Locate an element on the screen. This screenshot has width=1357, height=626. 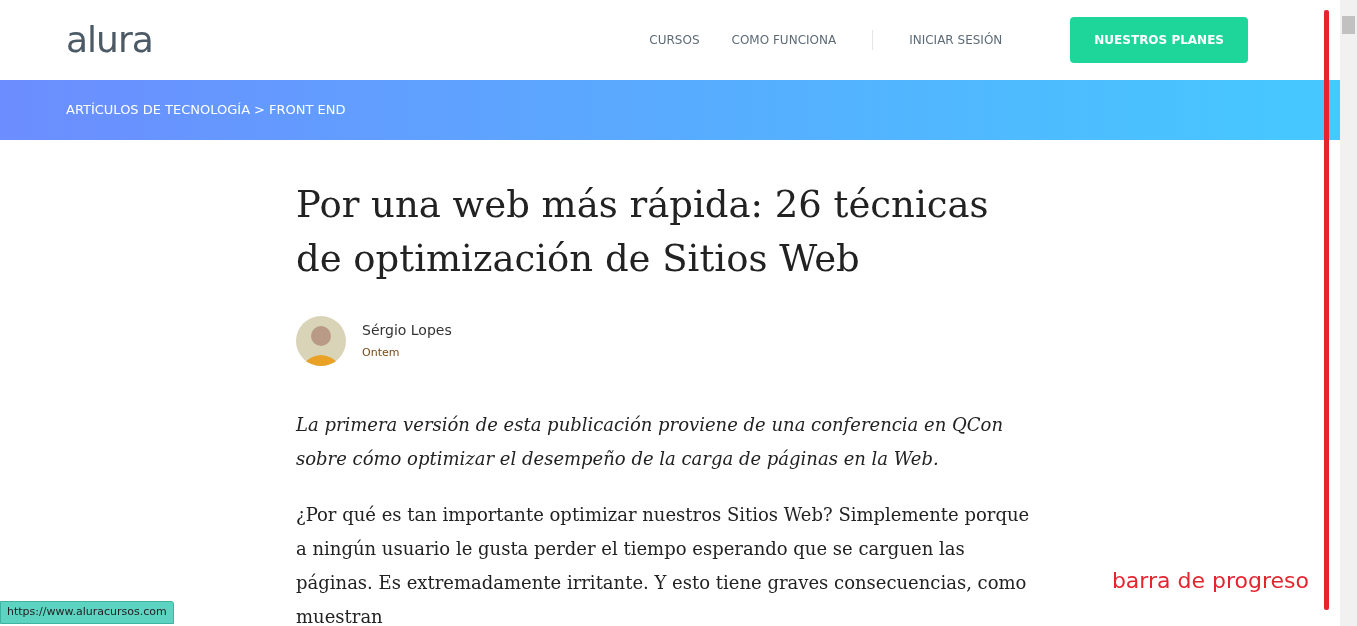
paragraph: ¿Por qué es tan importante optimizar nuestros Sitios Web? Simplemente porque a ningún usuario le gusta perder el tiempo esperando que se carguen las páginas. Es extremadamente irritante. Y esto tiene graves consecuencias, como muestran is located at coordinates (663, 564).